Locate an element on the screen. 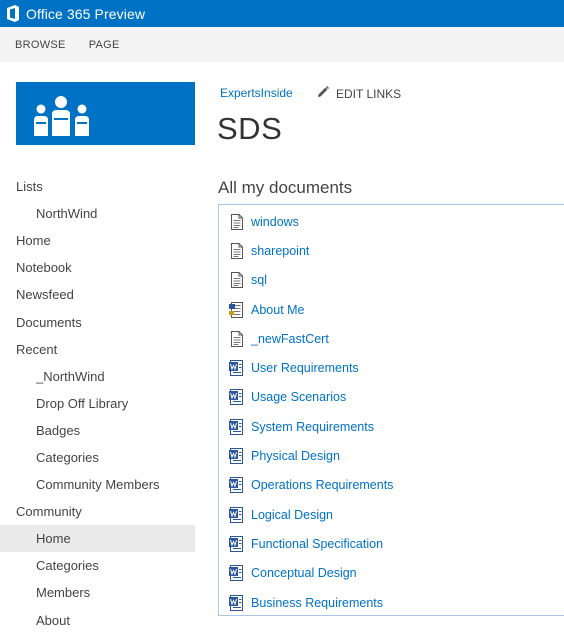 The image size is (564, 636). page-title: SDS is located at coordinates (250, 128).